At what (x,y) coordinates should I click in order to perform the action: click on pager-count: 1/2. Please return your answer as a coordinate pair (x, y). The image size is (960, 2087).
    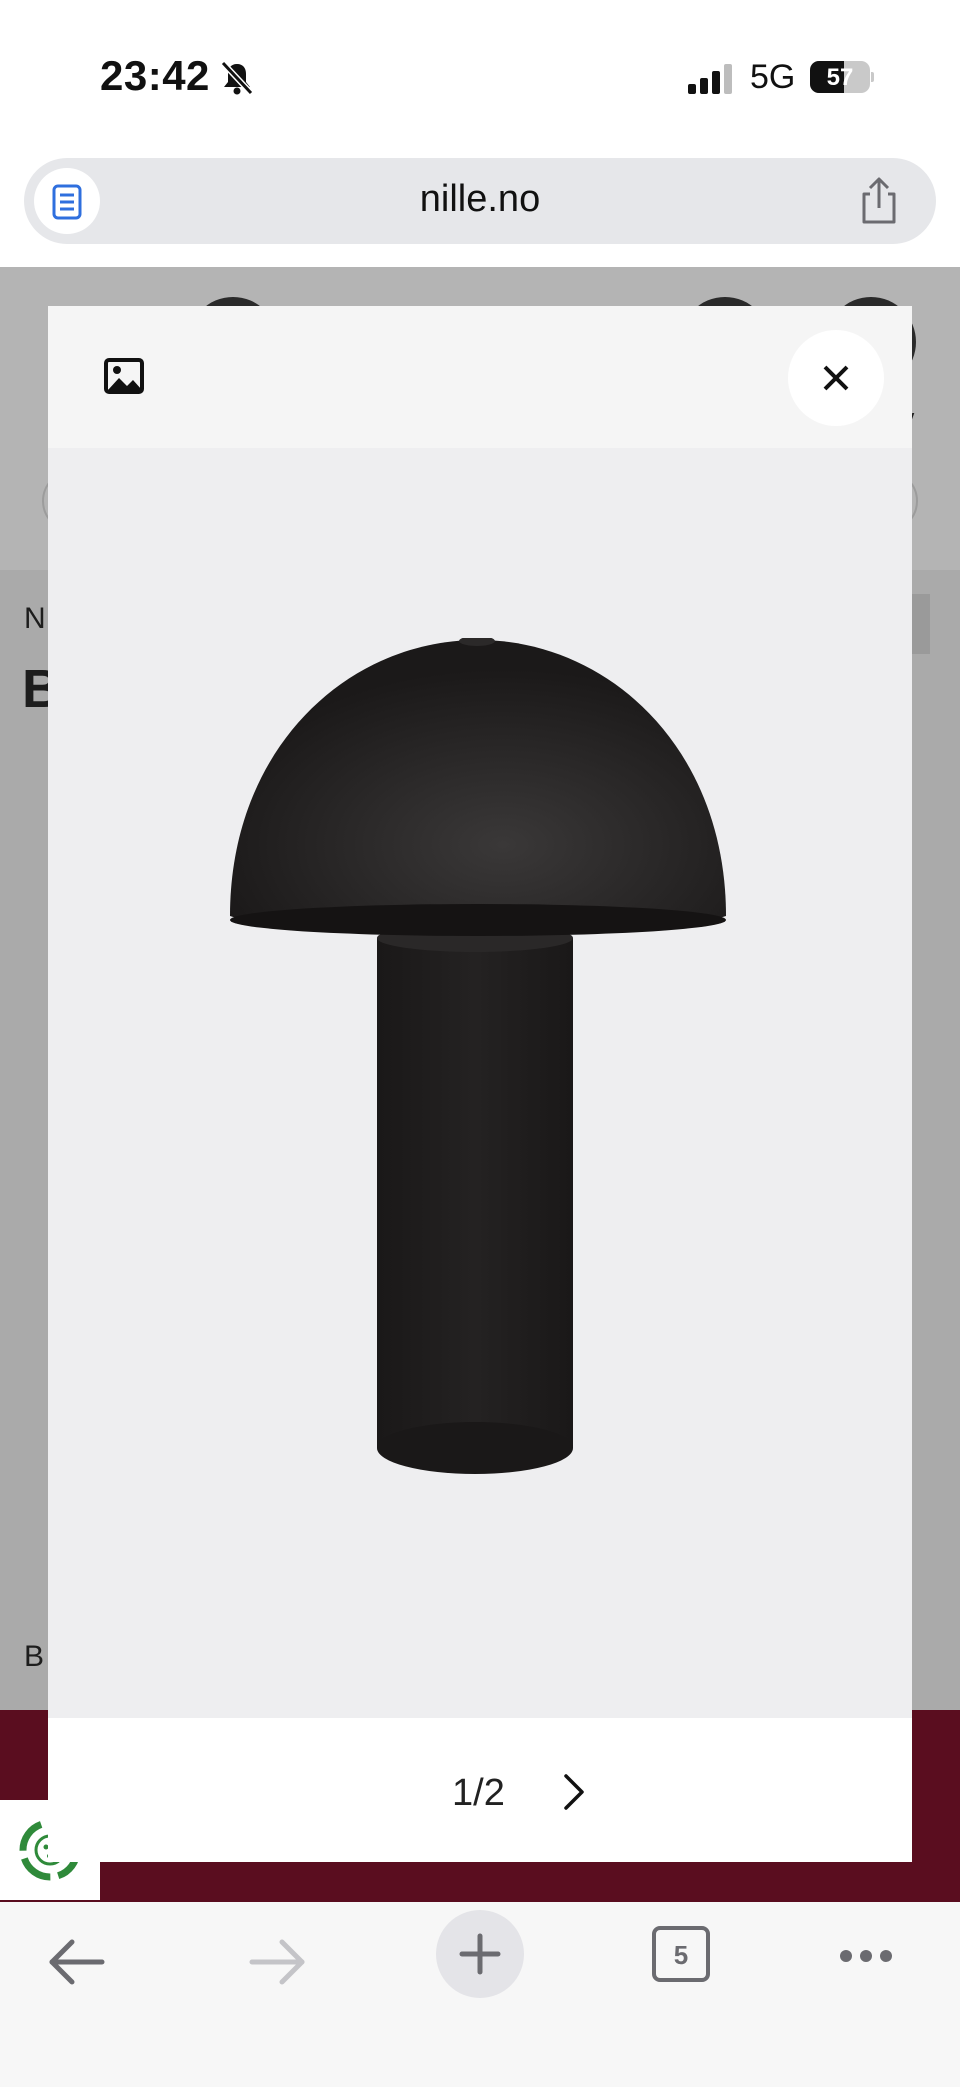
    Looking at the image, I should click on (478, 1793).